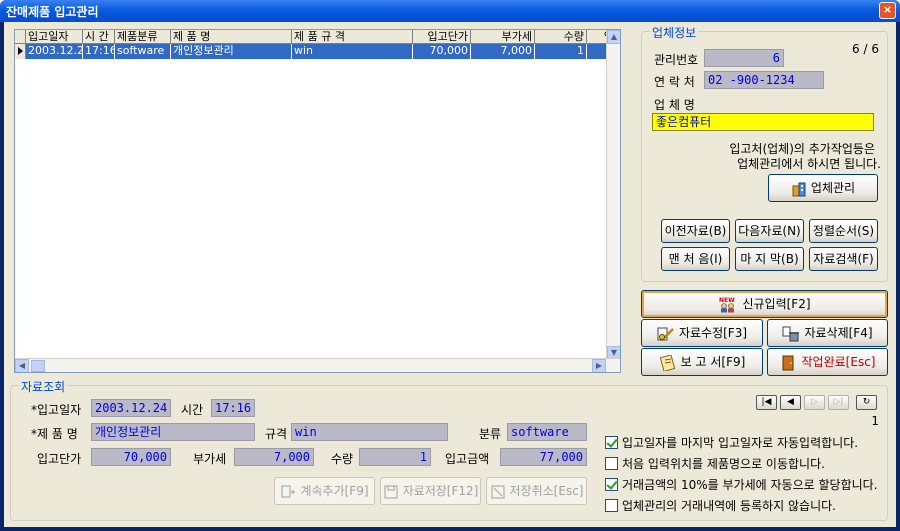 This screenshot has height=531, width=900. Describe the element at coordinates (547, 432) in the screenshot. I see `category-field: software` at that location.